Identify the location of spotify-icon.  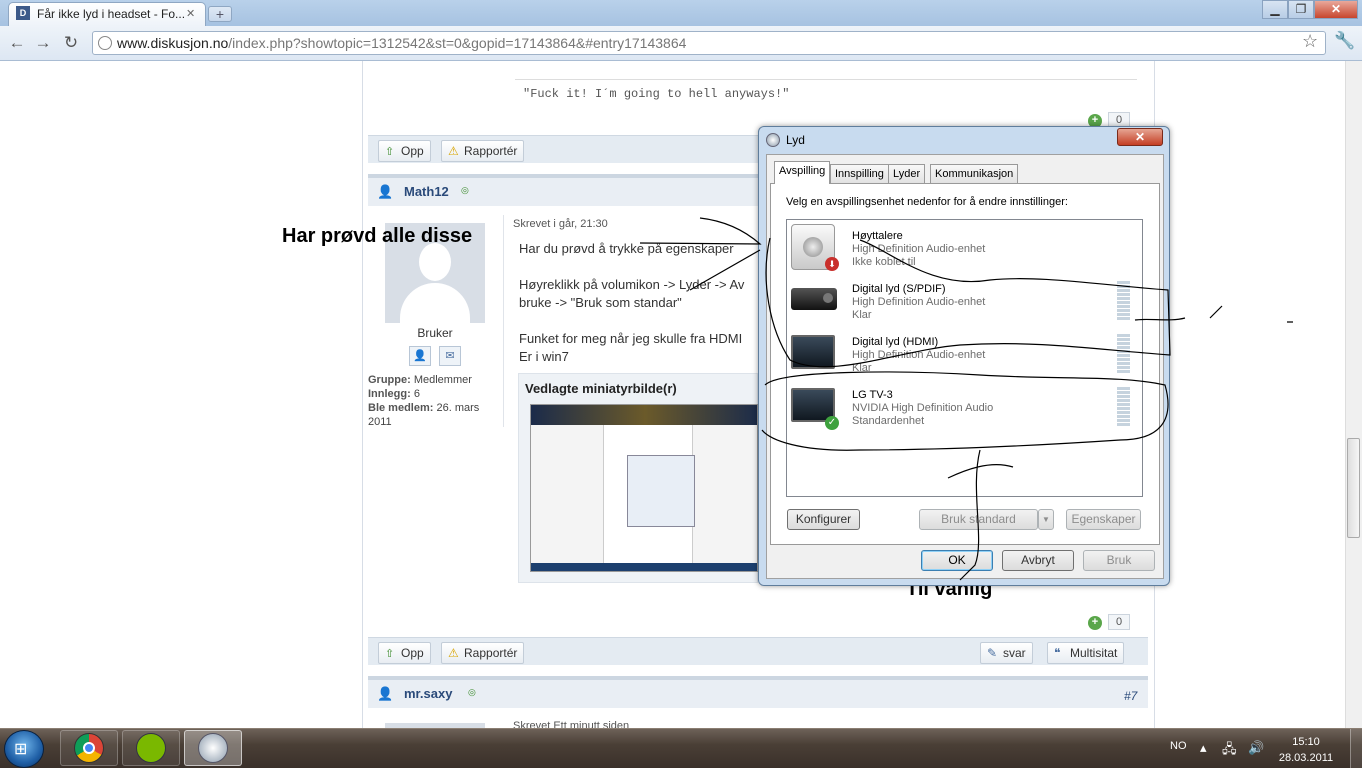
(151, 748).